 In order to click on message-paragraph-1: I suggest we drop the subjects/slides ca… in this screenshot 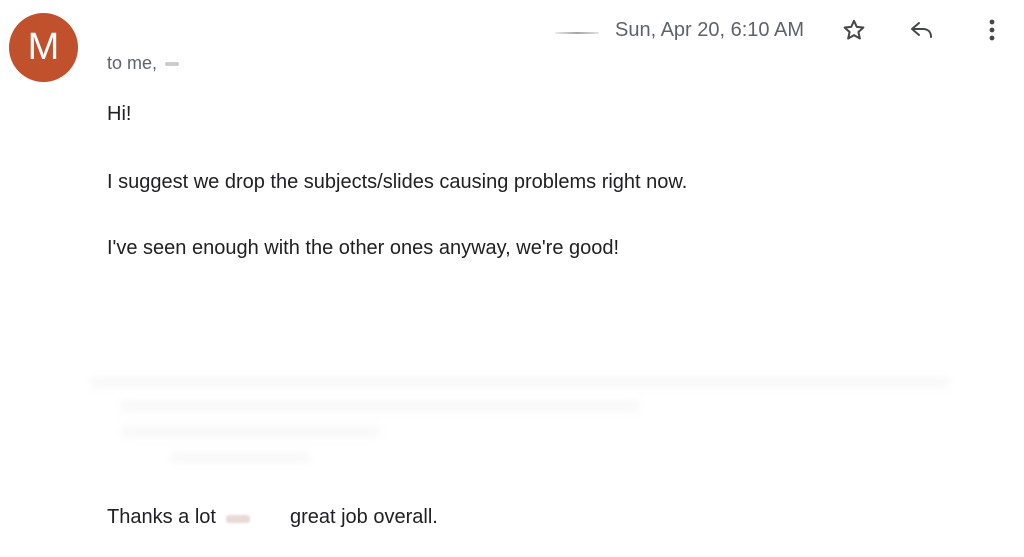, I will do `click(397, 182)`.